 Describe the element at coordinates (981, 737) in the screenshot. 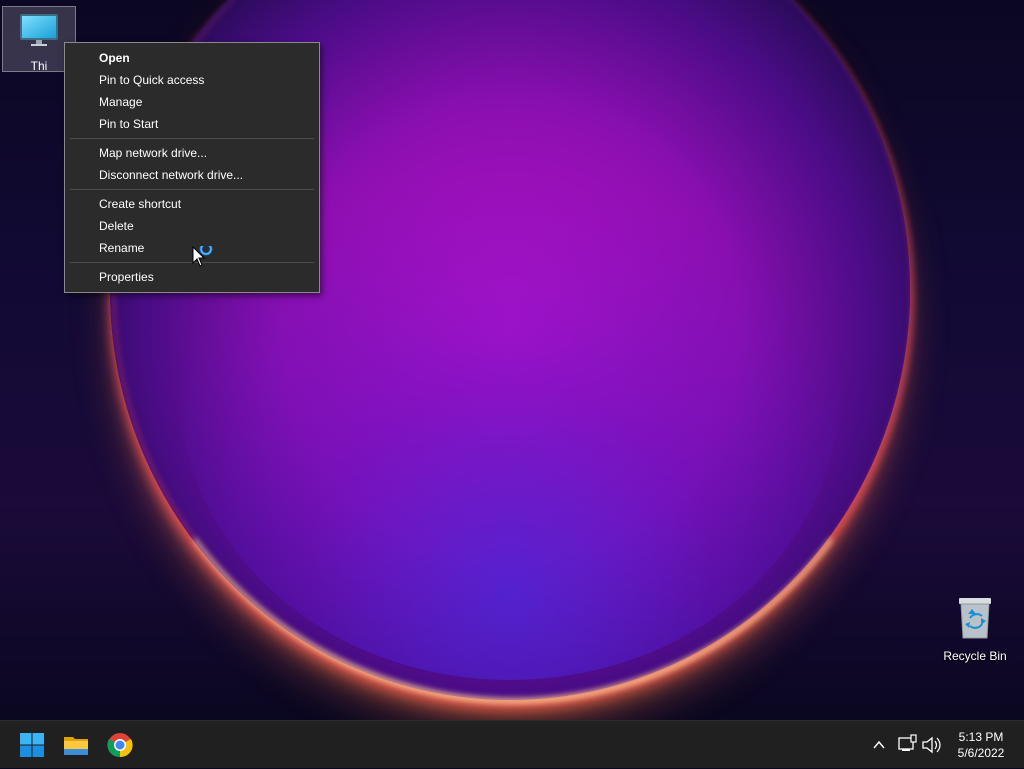

I see `clock-time: 5:13 PM` at that location.